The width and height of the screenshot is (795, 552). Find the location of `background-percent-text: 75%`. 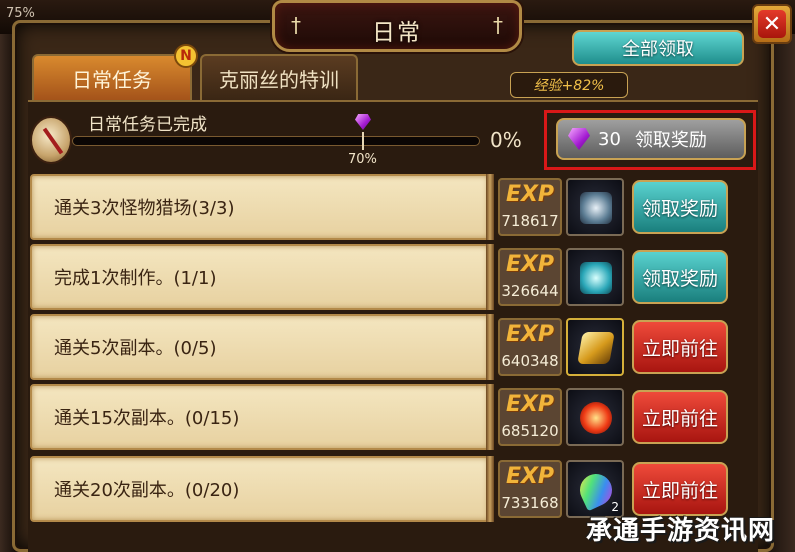

background-percent-text: 75% is located at coordinates (20, 13).